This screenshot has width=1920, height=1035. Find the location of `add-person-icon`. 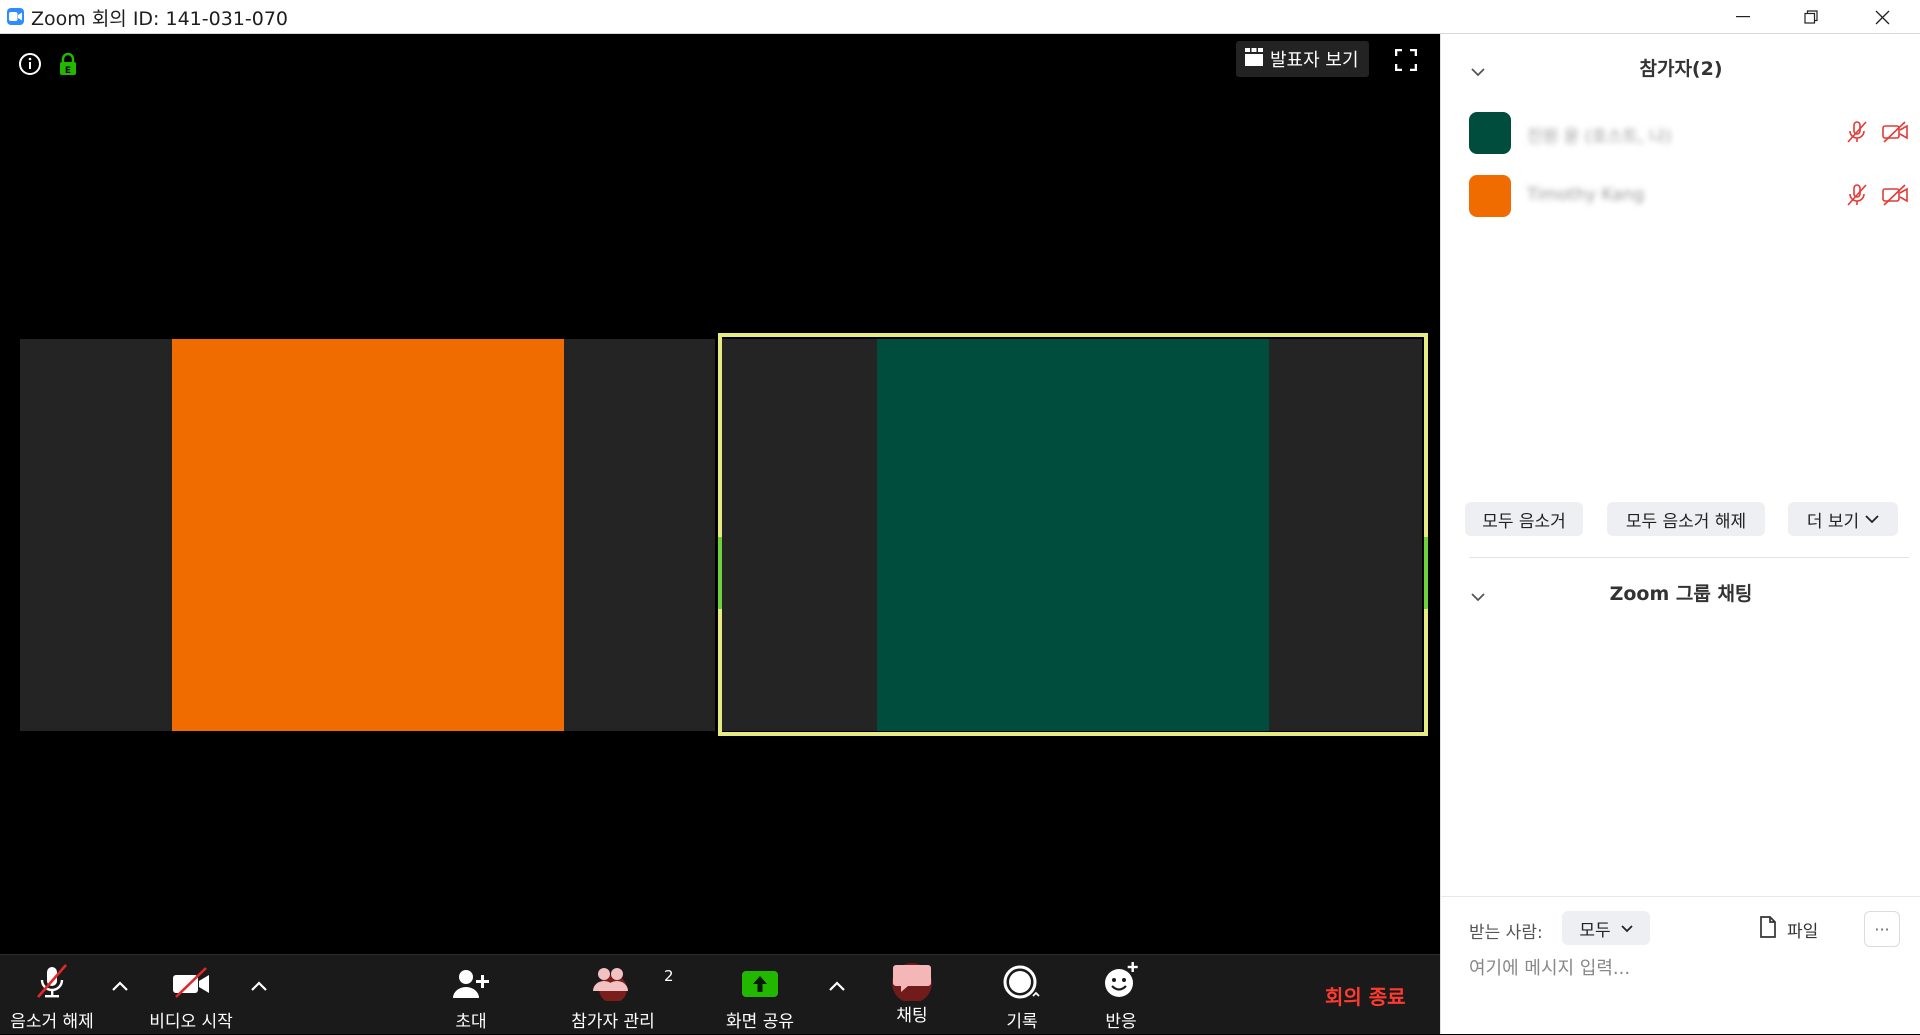

add-person-icon is located at coordinates (471, 978).